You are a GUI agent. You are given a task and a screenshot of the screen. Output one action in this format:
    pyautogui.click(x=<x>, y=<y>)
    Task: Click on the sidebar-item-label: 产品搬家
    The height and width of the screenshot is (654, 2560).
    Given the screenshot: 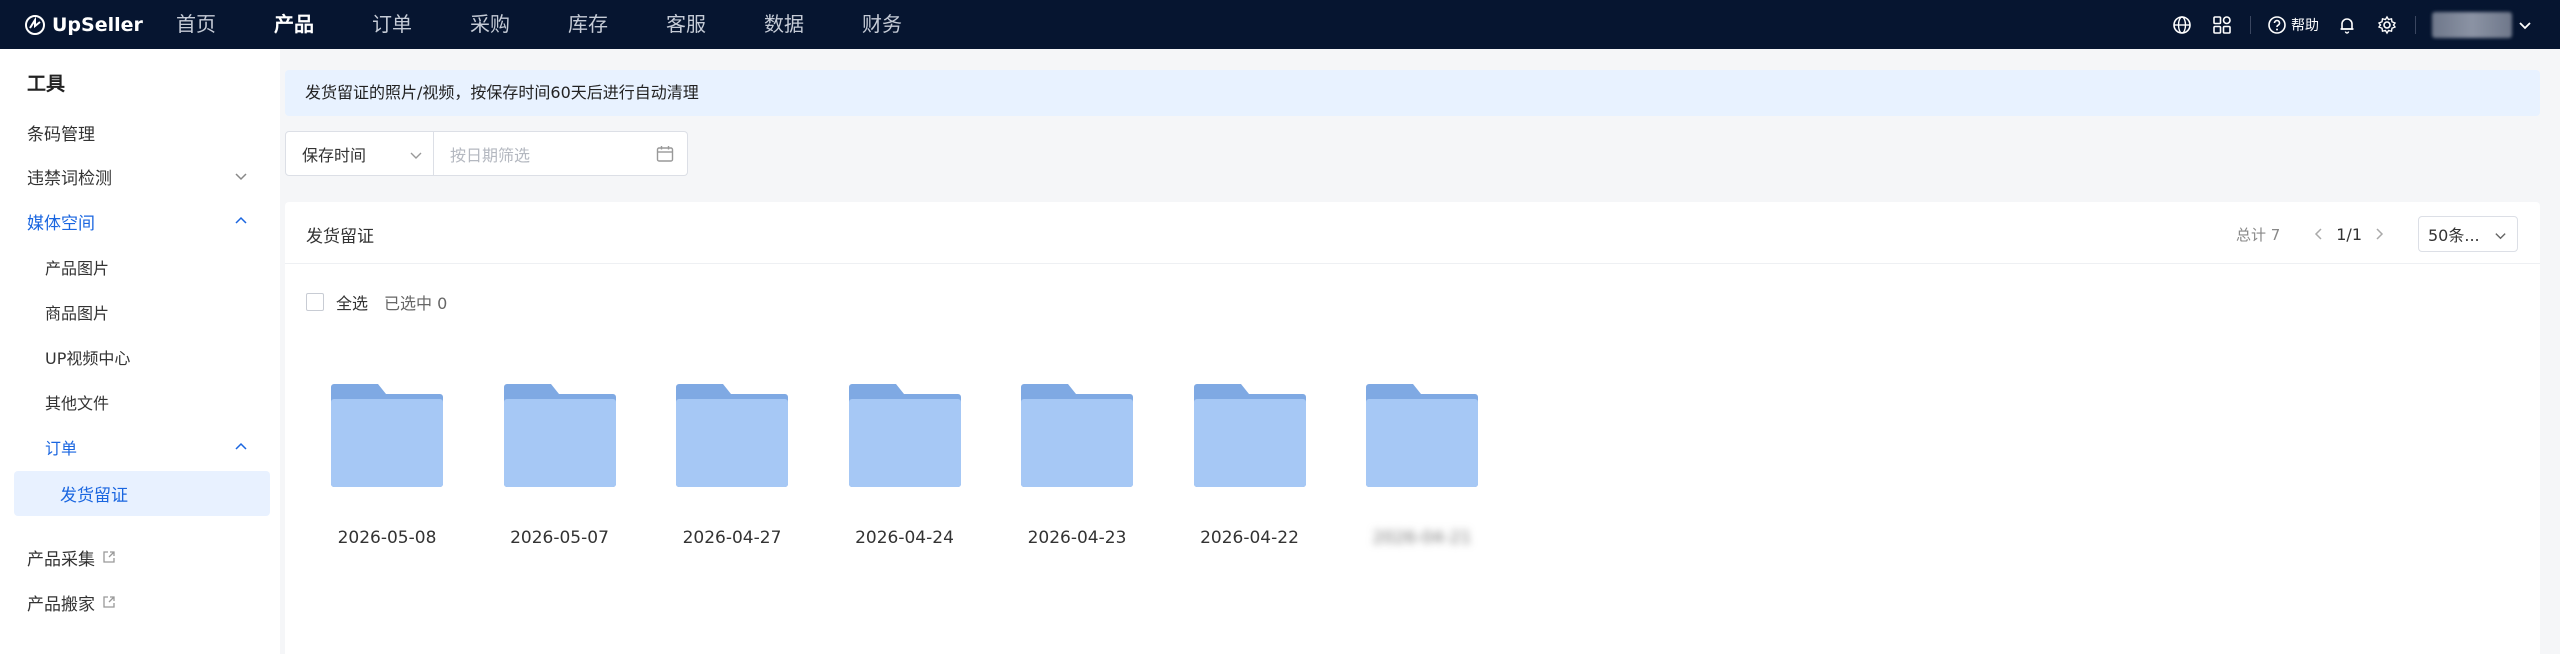 What is the action you would take?
    pyautogui.click(x=61, y=604)
    